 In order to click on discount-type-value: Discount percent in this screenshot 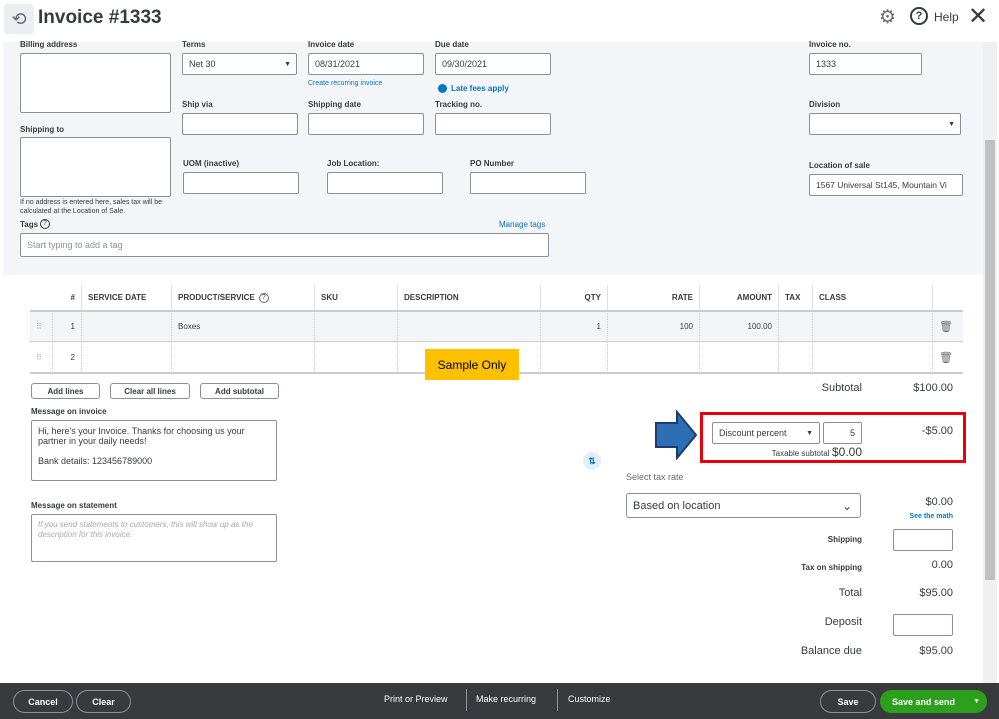, I will do `click(753, 433)`.